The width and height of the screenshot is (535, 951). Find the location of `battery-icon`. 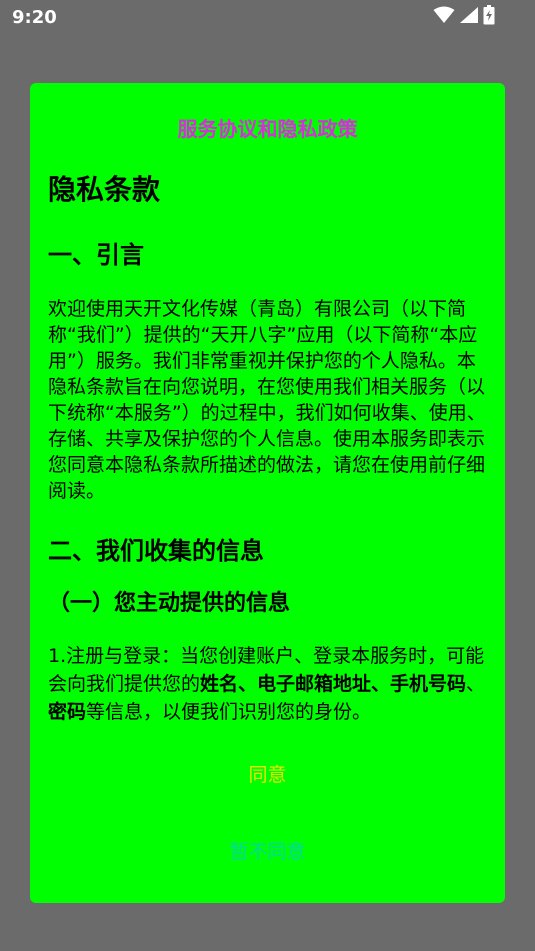

battery-icon is located at coordinates (489, 17).